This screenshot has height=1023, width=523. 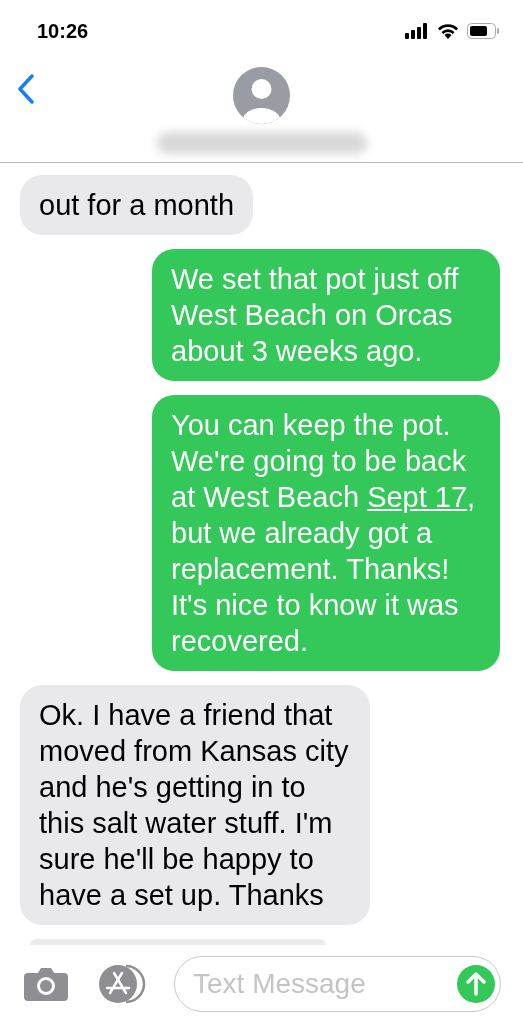 I want to click on message-bubble: out for a month, so click(x=137, y=205).